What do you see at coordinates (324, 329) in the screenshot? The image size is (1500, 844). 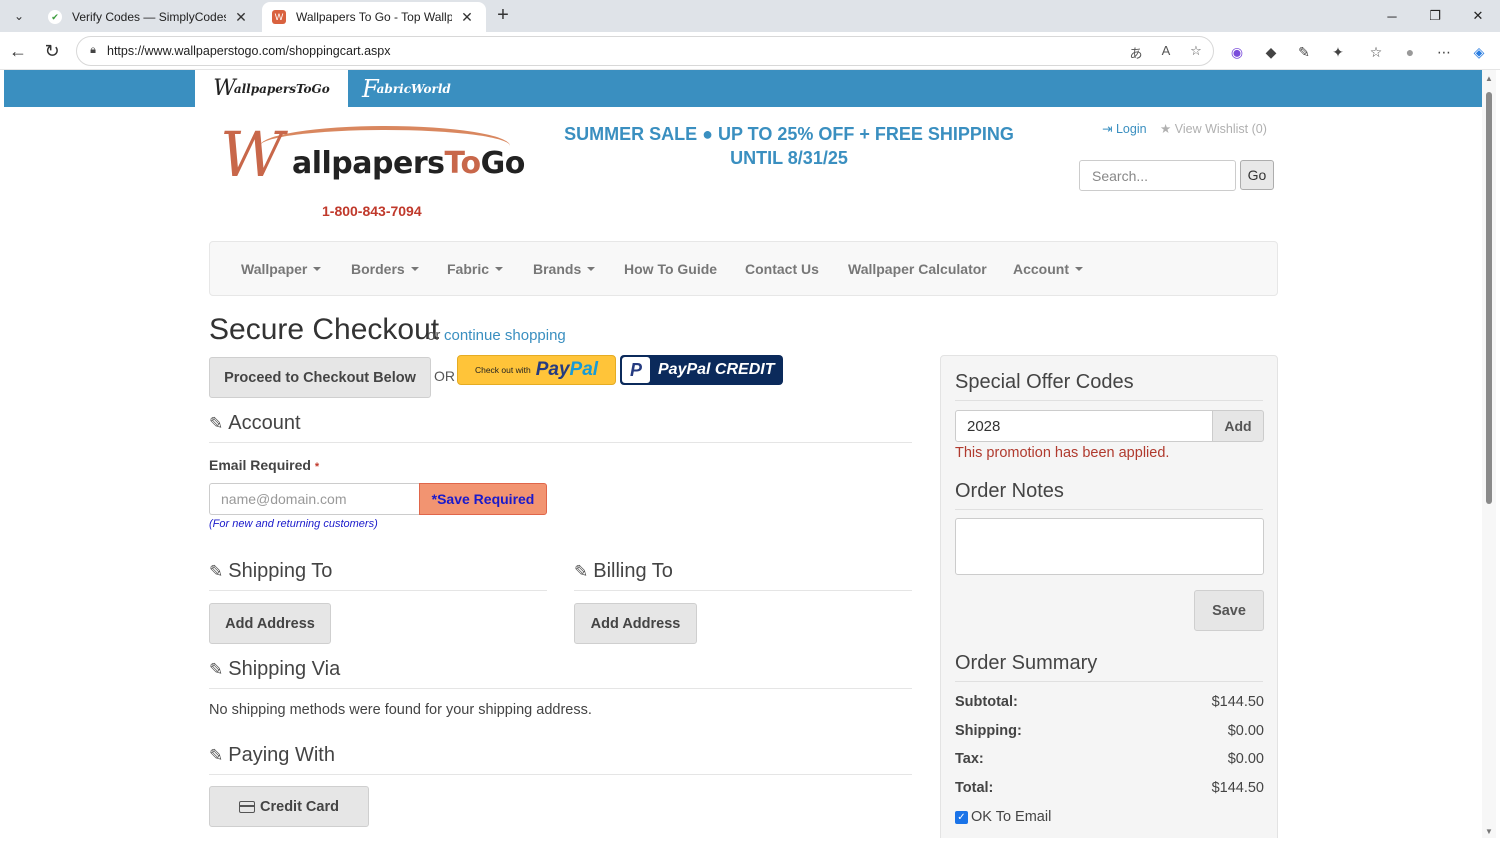 I see `page-title: Secure Checkout` at bounding box center [324, 329].